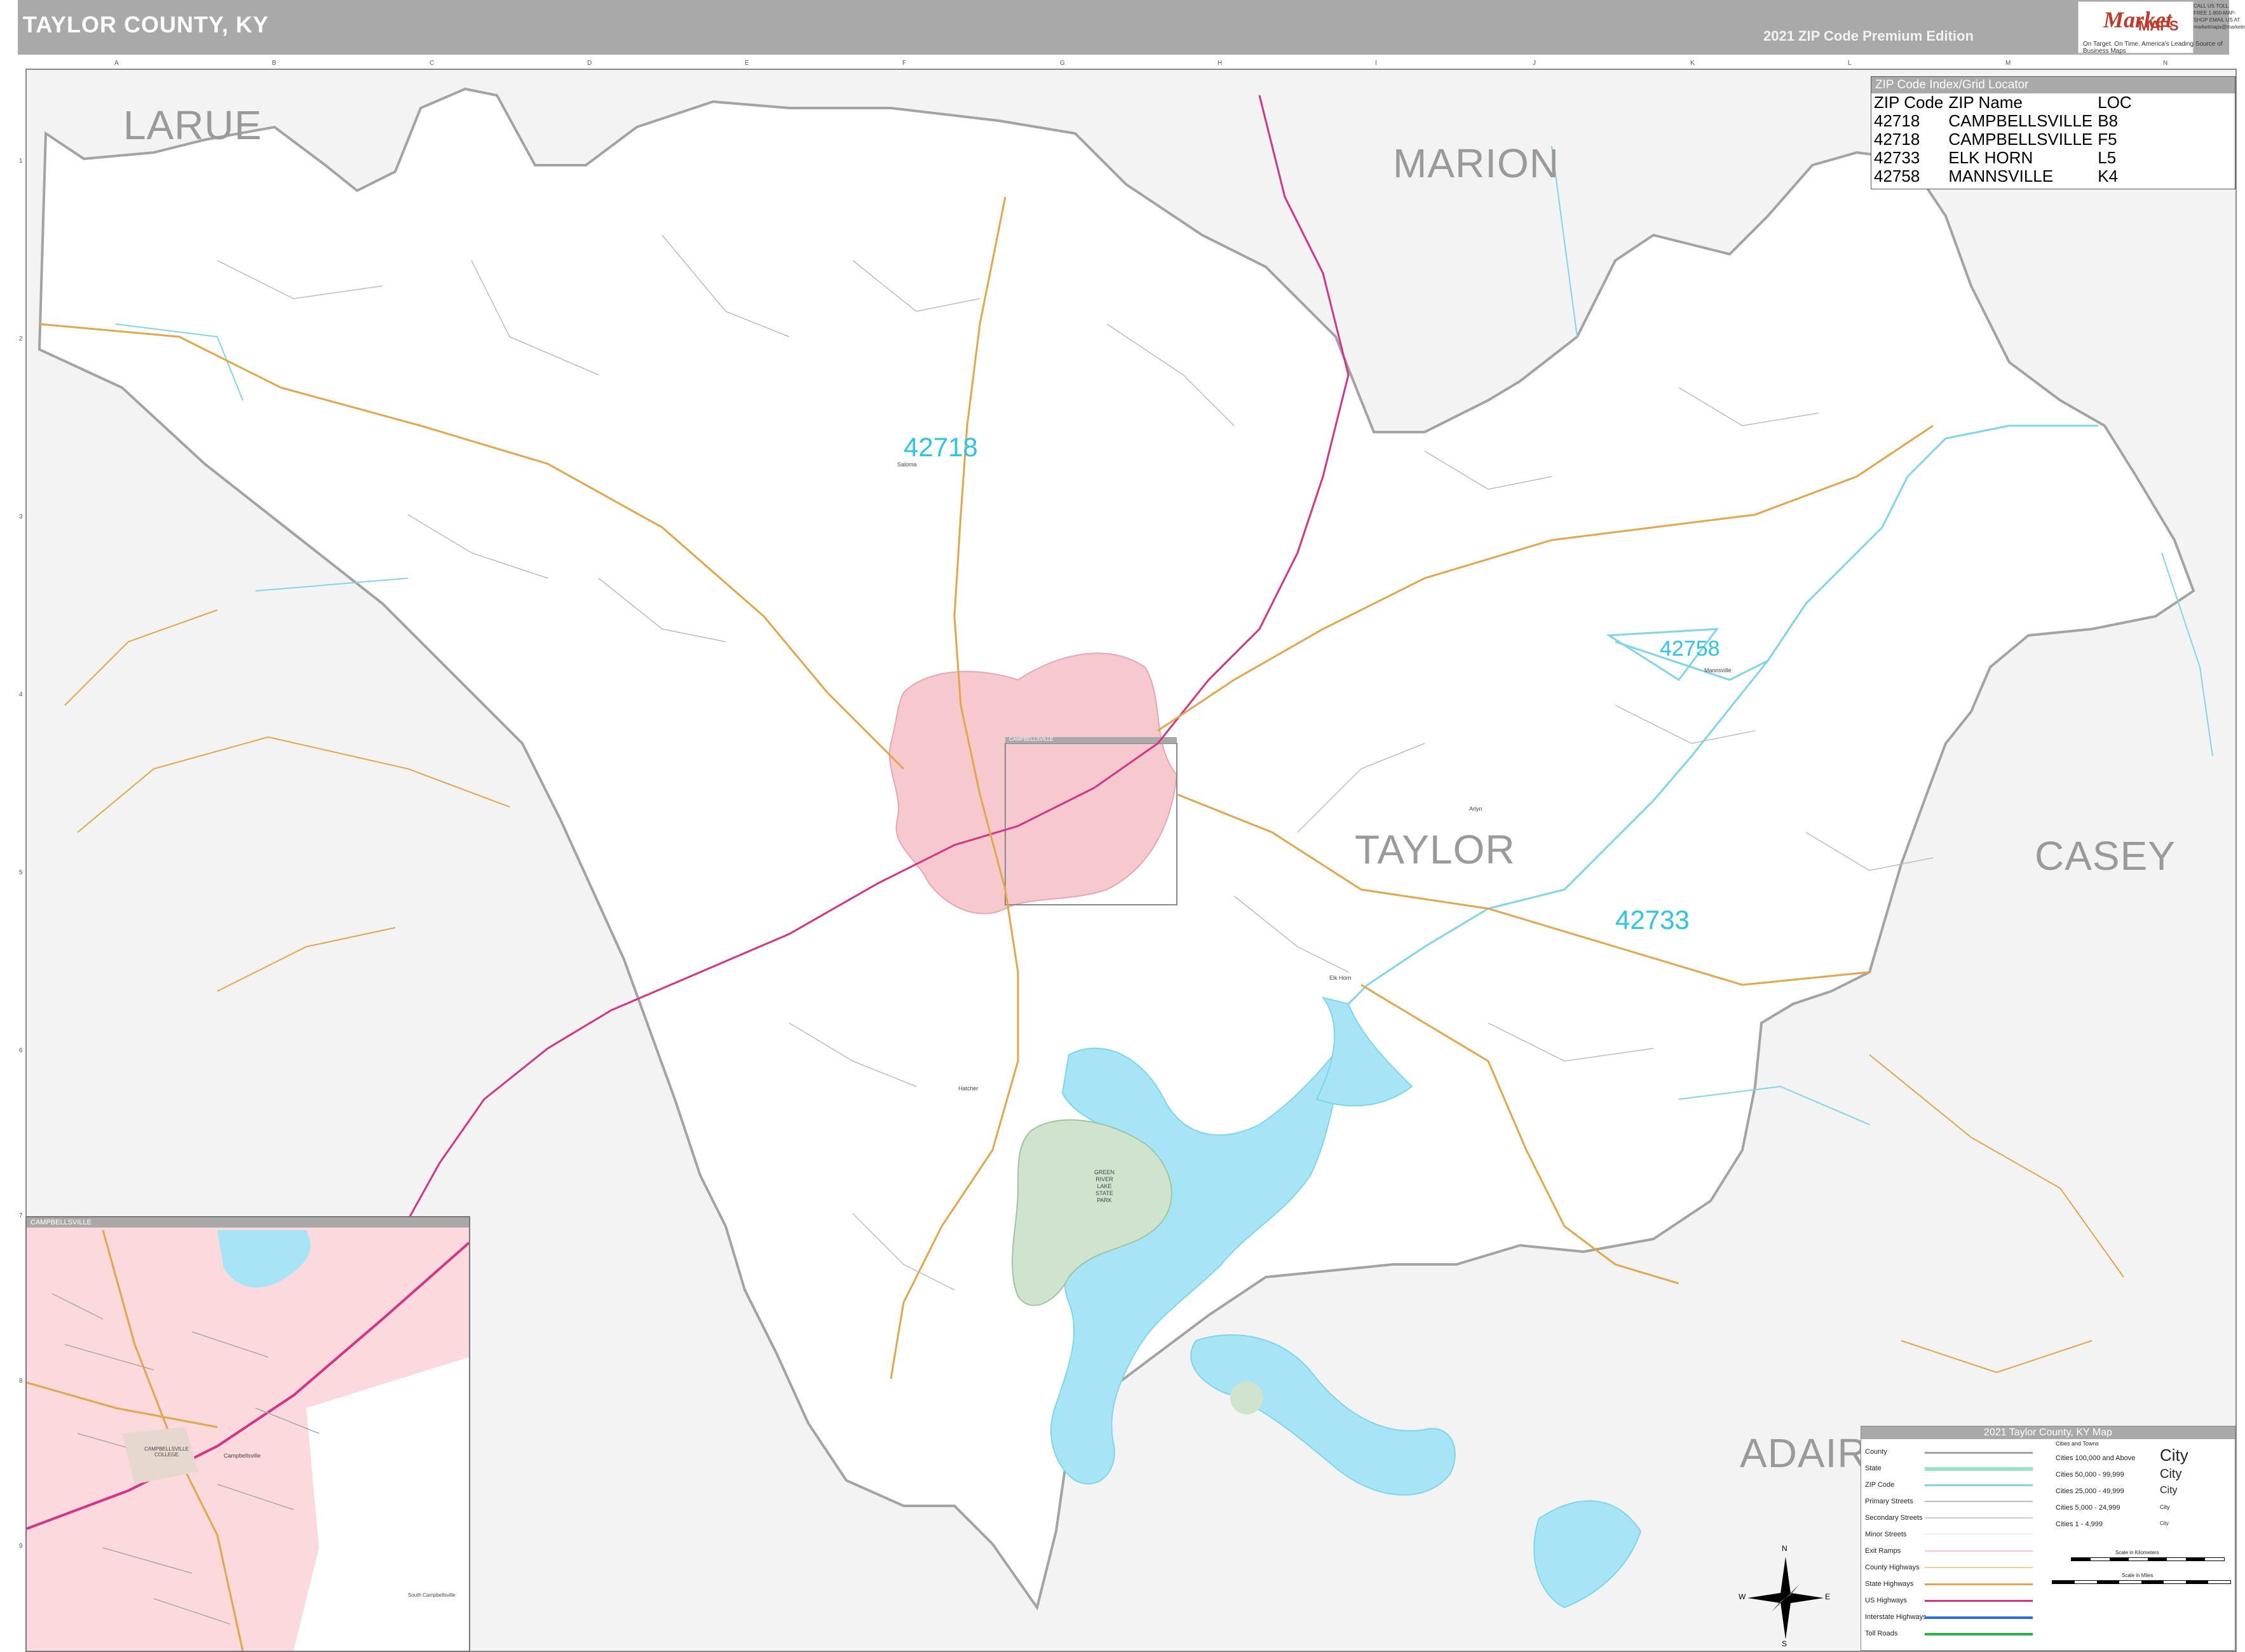 The height and width of the screenshot is (1652, 2245). I want to click on legend-item: Toll Roads, so click(1881, 1634).